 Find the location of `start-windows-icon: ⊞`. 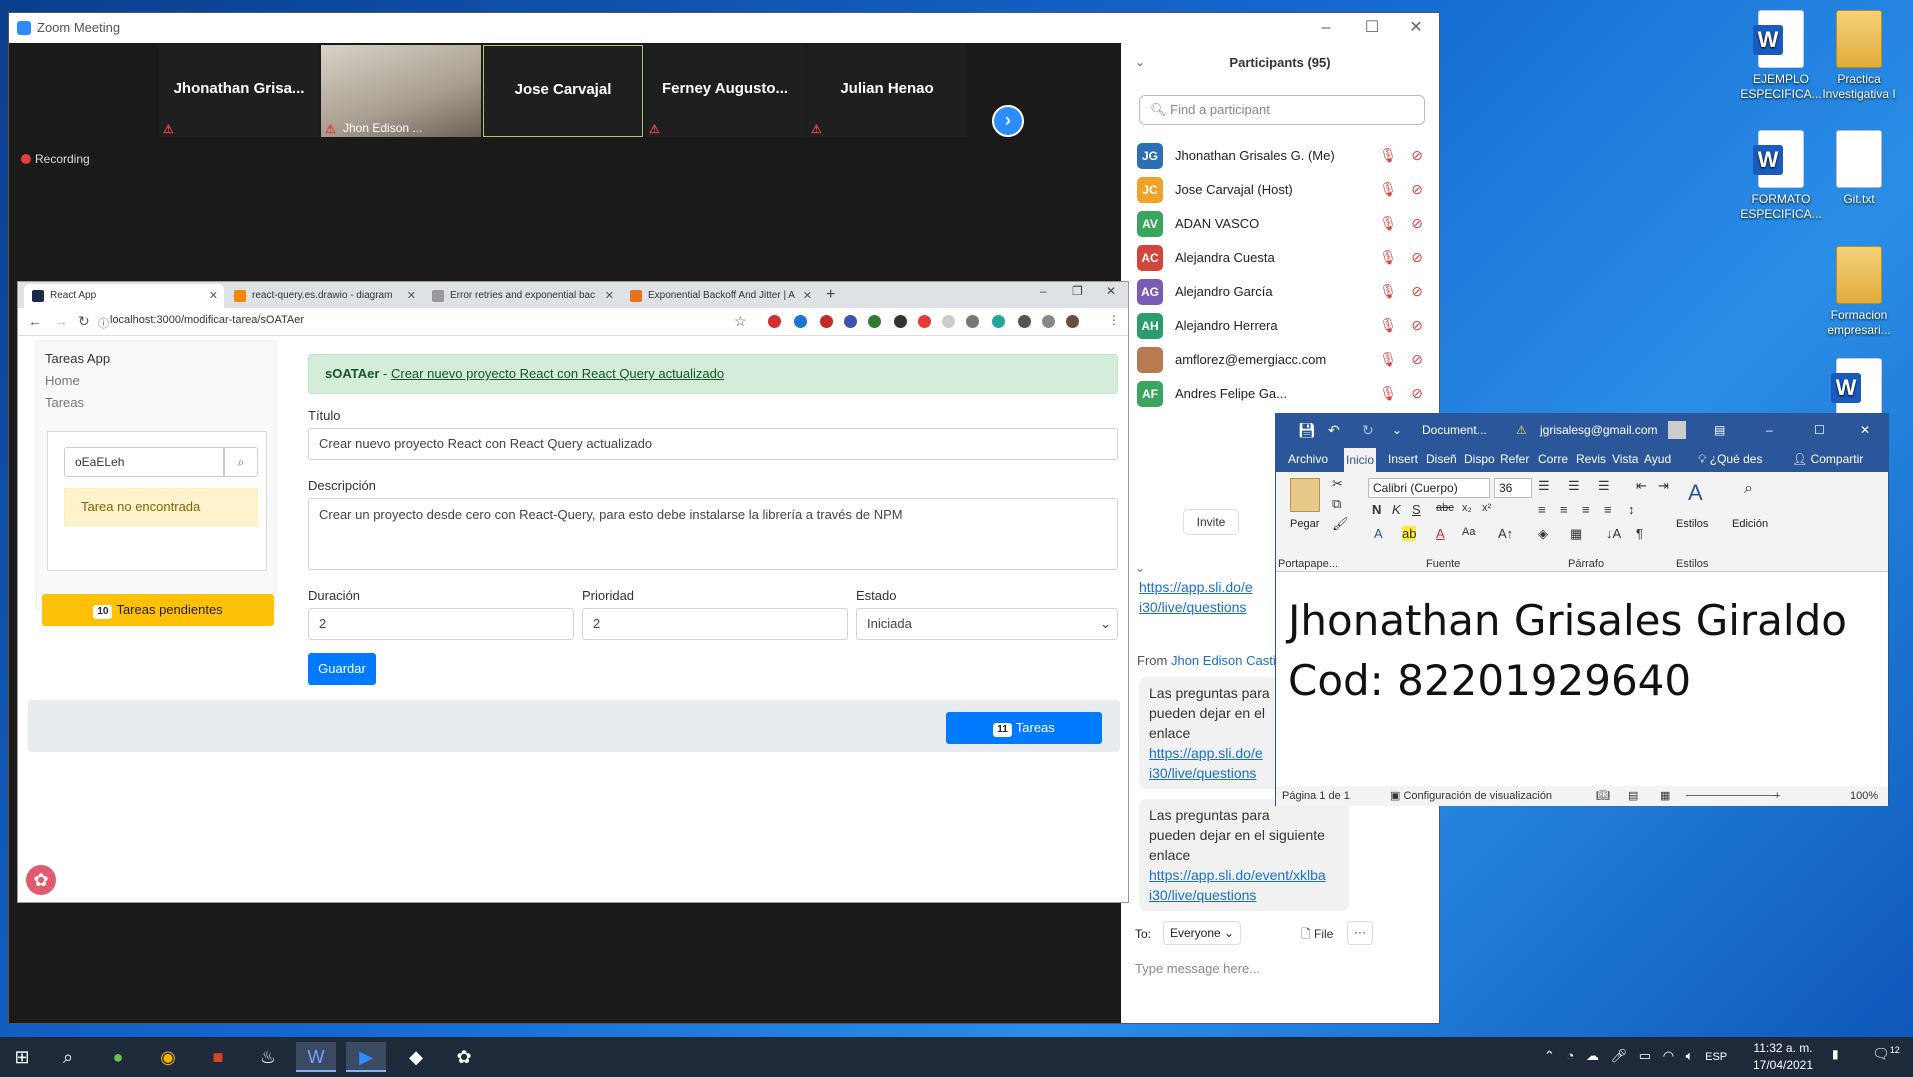

start-windows-icon: ⊞ is located at coordinates (22, 1057).